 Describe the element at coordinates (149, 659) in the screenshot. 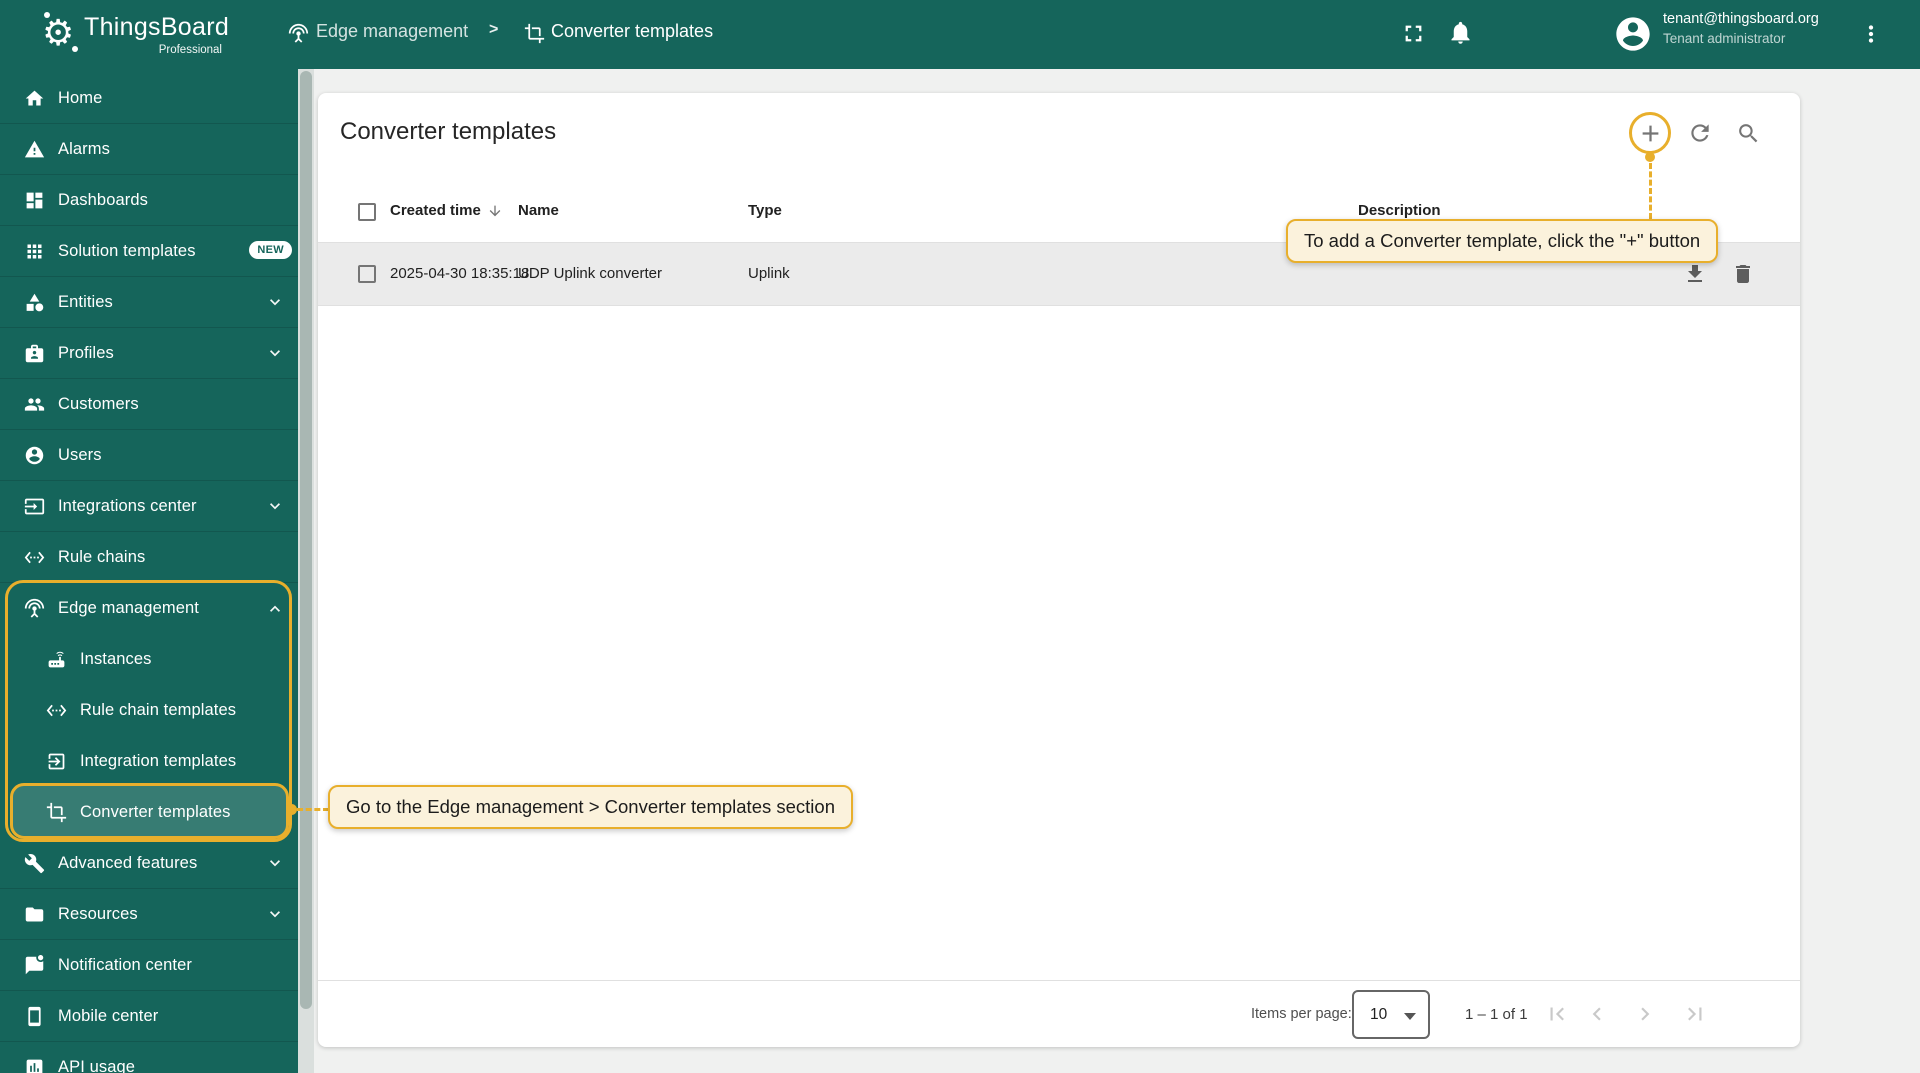

I see `sidebar-item-instances: Instances` at that location.